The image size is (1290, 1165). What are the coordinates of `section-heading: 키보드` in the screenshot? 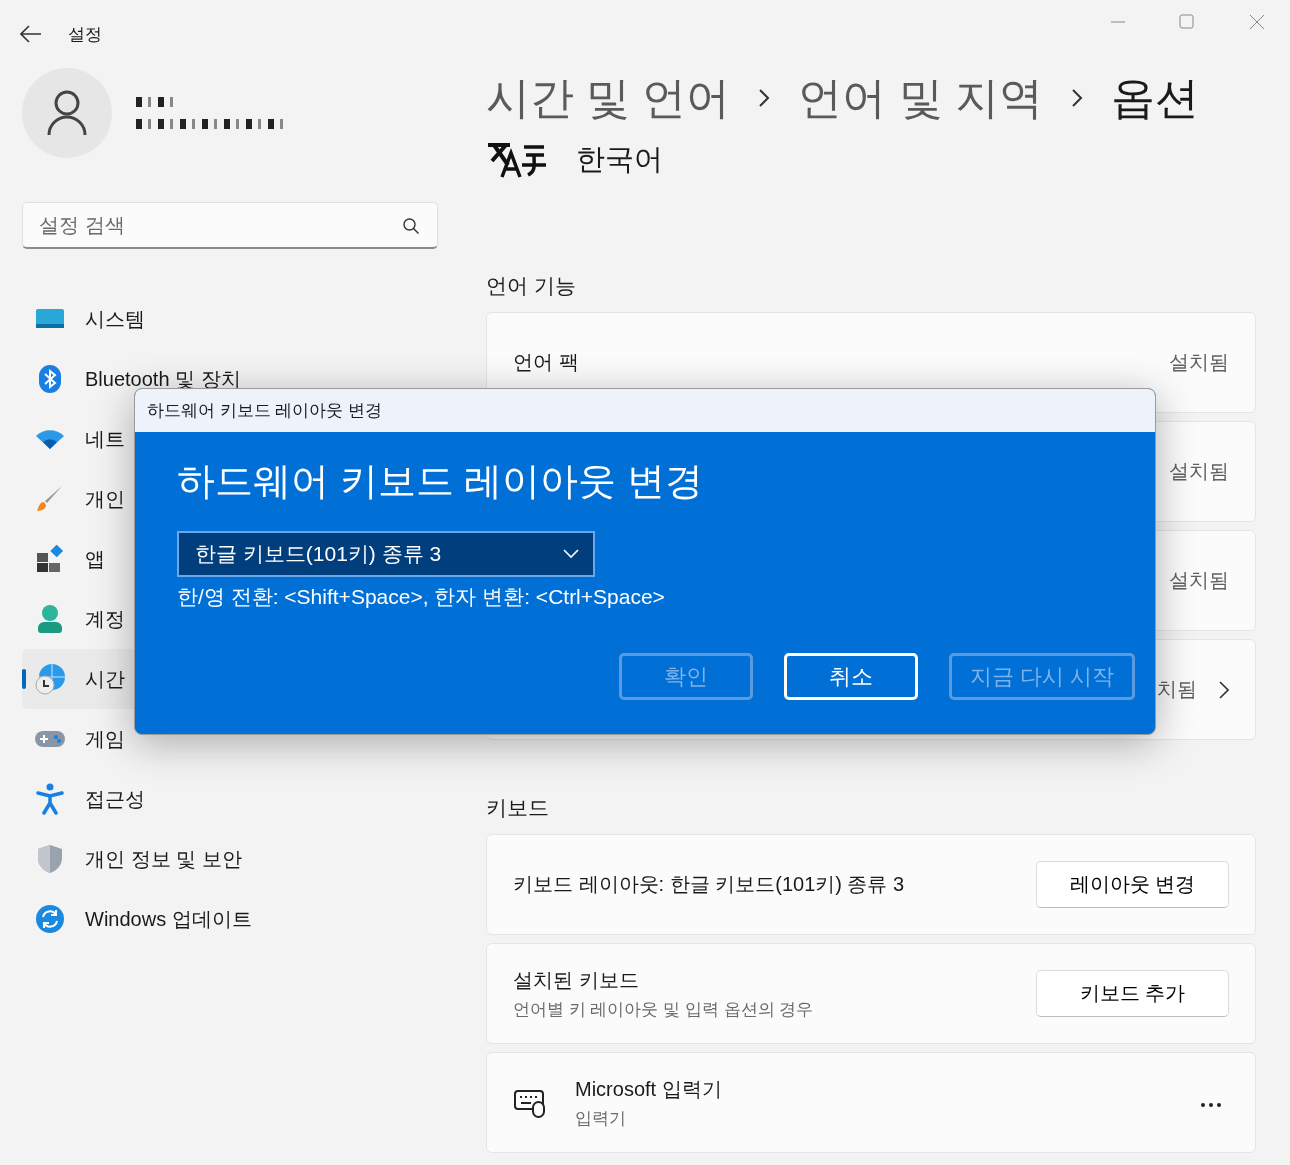 It's located at (518, 808).